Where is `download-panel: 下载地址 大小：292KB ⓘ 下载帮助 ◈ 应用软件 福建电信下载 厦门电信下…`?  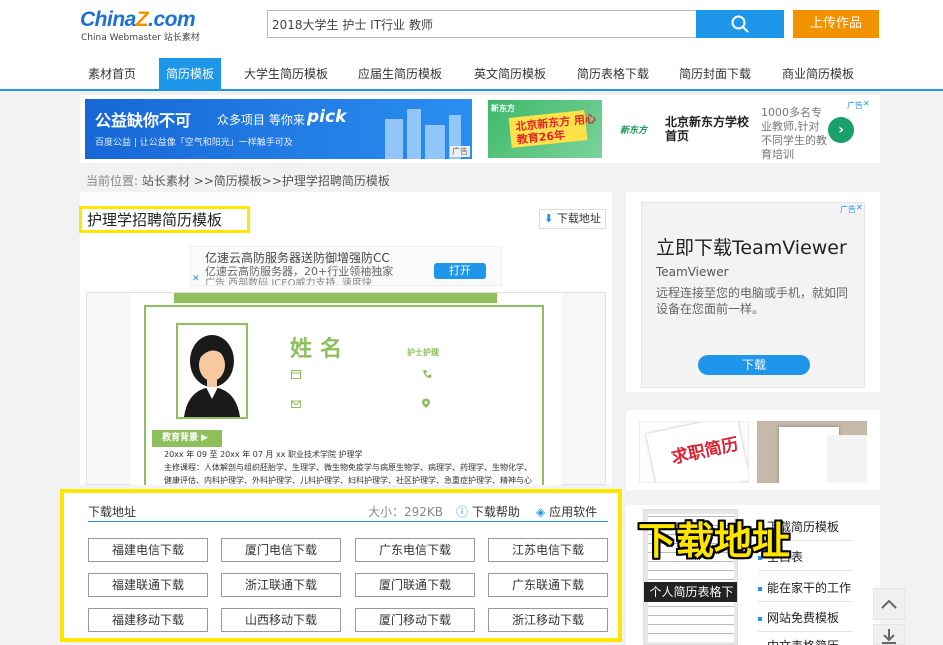
download-panel: 下载地址 大小：292KB ⓘ 下载帮助 ◈ 应用软件 福建电信下载 厦门电信下… is located at coordinates (341, 565).